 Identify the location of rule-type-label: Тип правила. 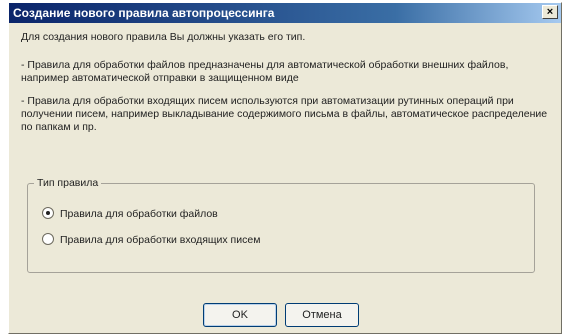
(68, 183).